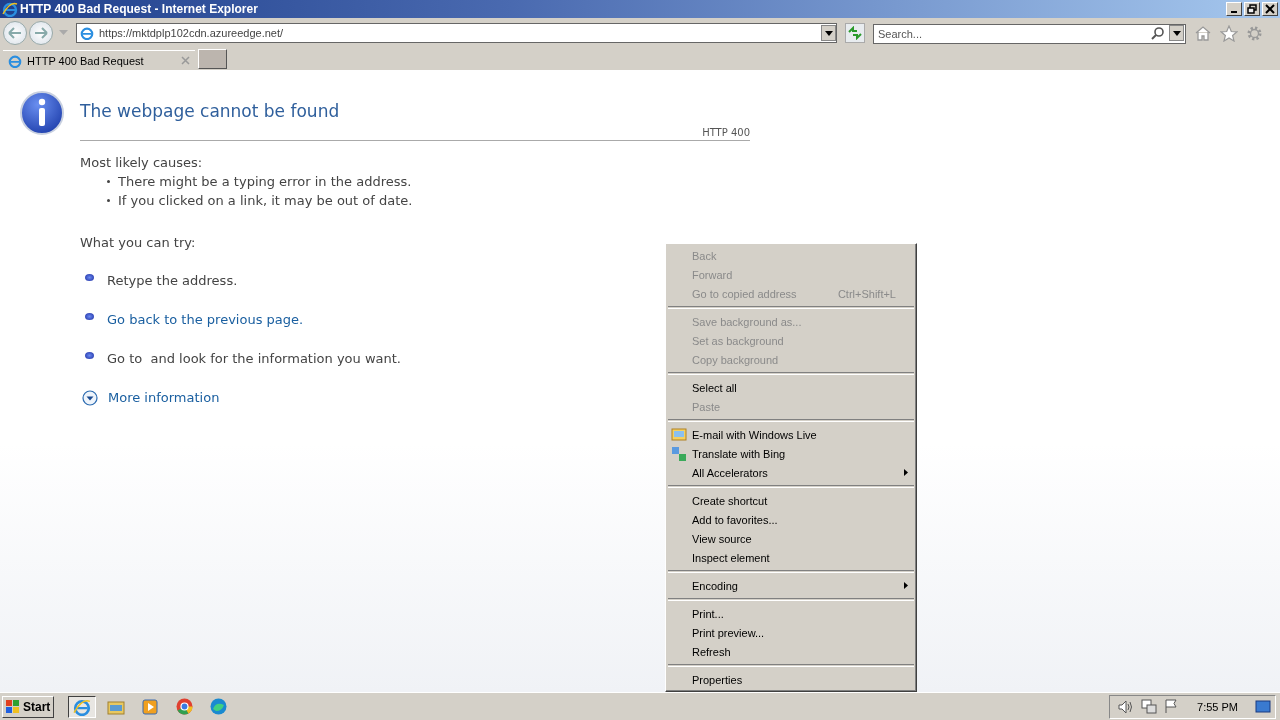 This screenshot has height=720, width=1280. I want to click on menu-item: View source, so click(791, 538).